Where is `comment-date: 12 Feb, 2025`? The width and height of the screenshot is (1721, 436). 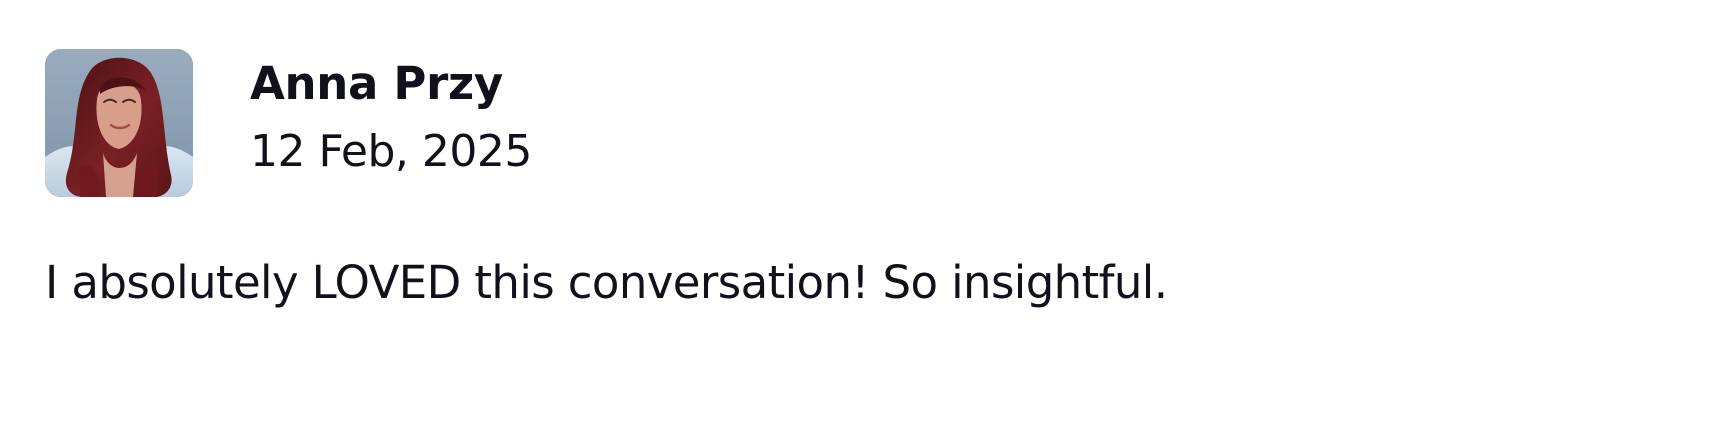
comment-date: 12 Feb, 2025 is located at coordinates (391, 151).